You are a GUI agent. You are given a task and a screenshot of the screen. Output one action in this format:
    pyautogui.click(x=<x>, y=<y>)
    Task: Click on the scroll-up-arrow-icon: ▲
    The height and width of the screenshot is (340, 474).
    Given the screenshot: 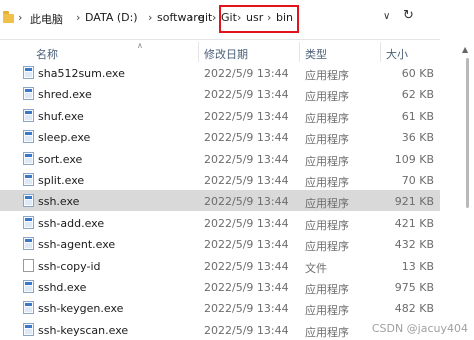 What is the action you would take?
    pyautogui.click(x=465, y=49)
    